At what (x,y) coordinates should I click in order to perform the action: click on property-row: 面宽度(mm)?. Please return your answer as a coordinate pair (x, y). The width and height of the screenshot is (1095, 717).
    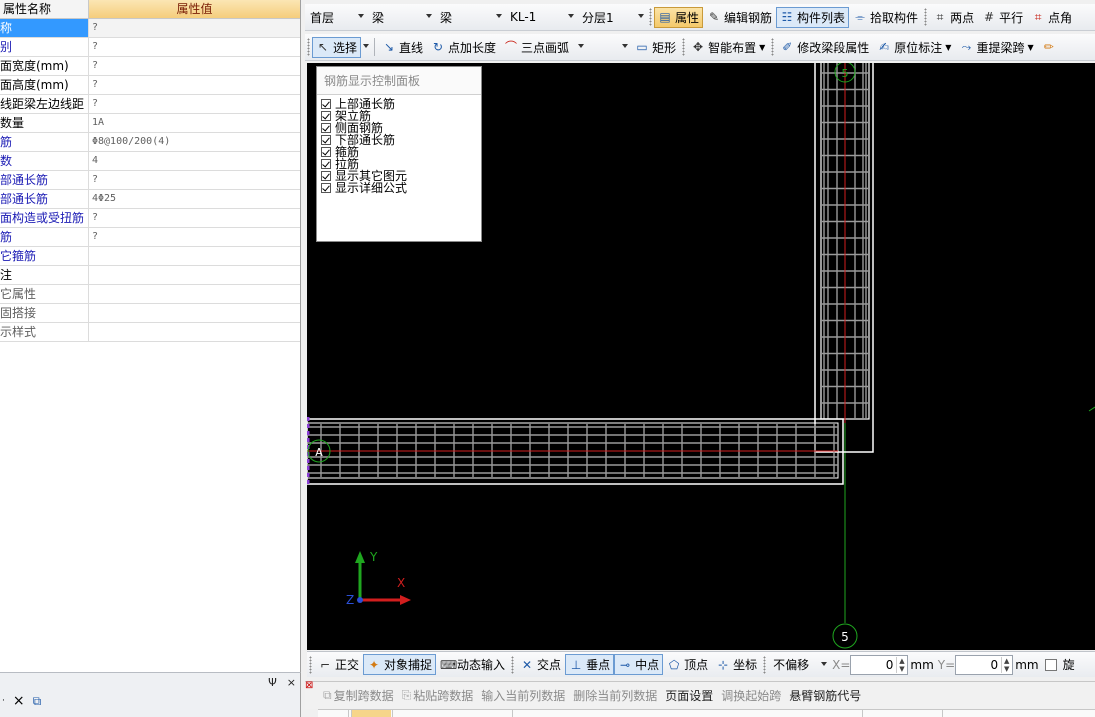
    Looking at the image, I should click on (150, 66).